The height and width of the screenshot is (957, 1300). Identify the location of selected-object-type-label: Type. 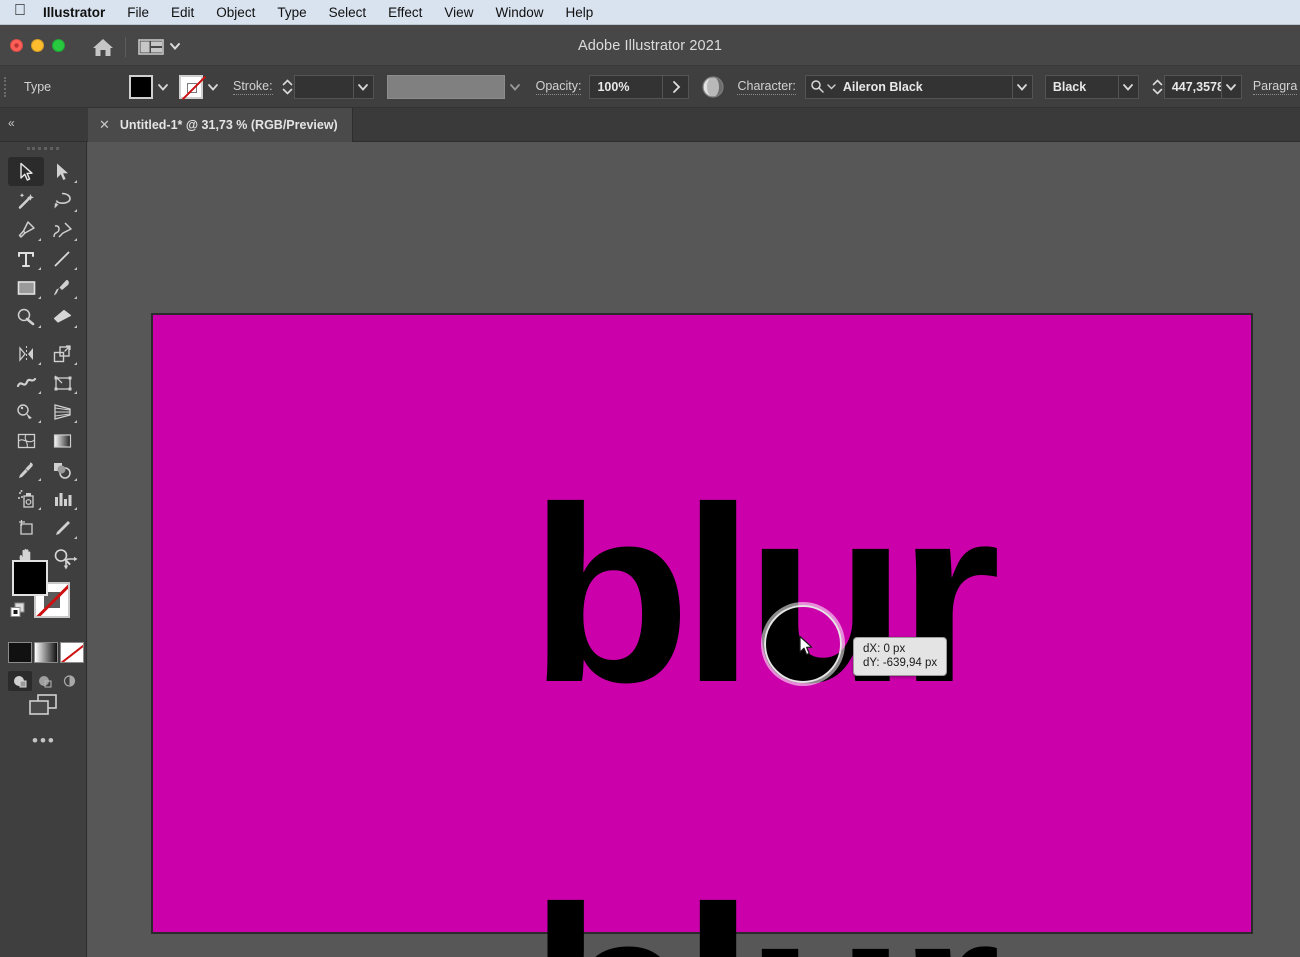
(38, 86).